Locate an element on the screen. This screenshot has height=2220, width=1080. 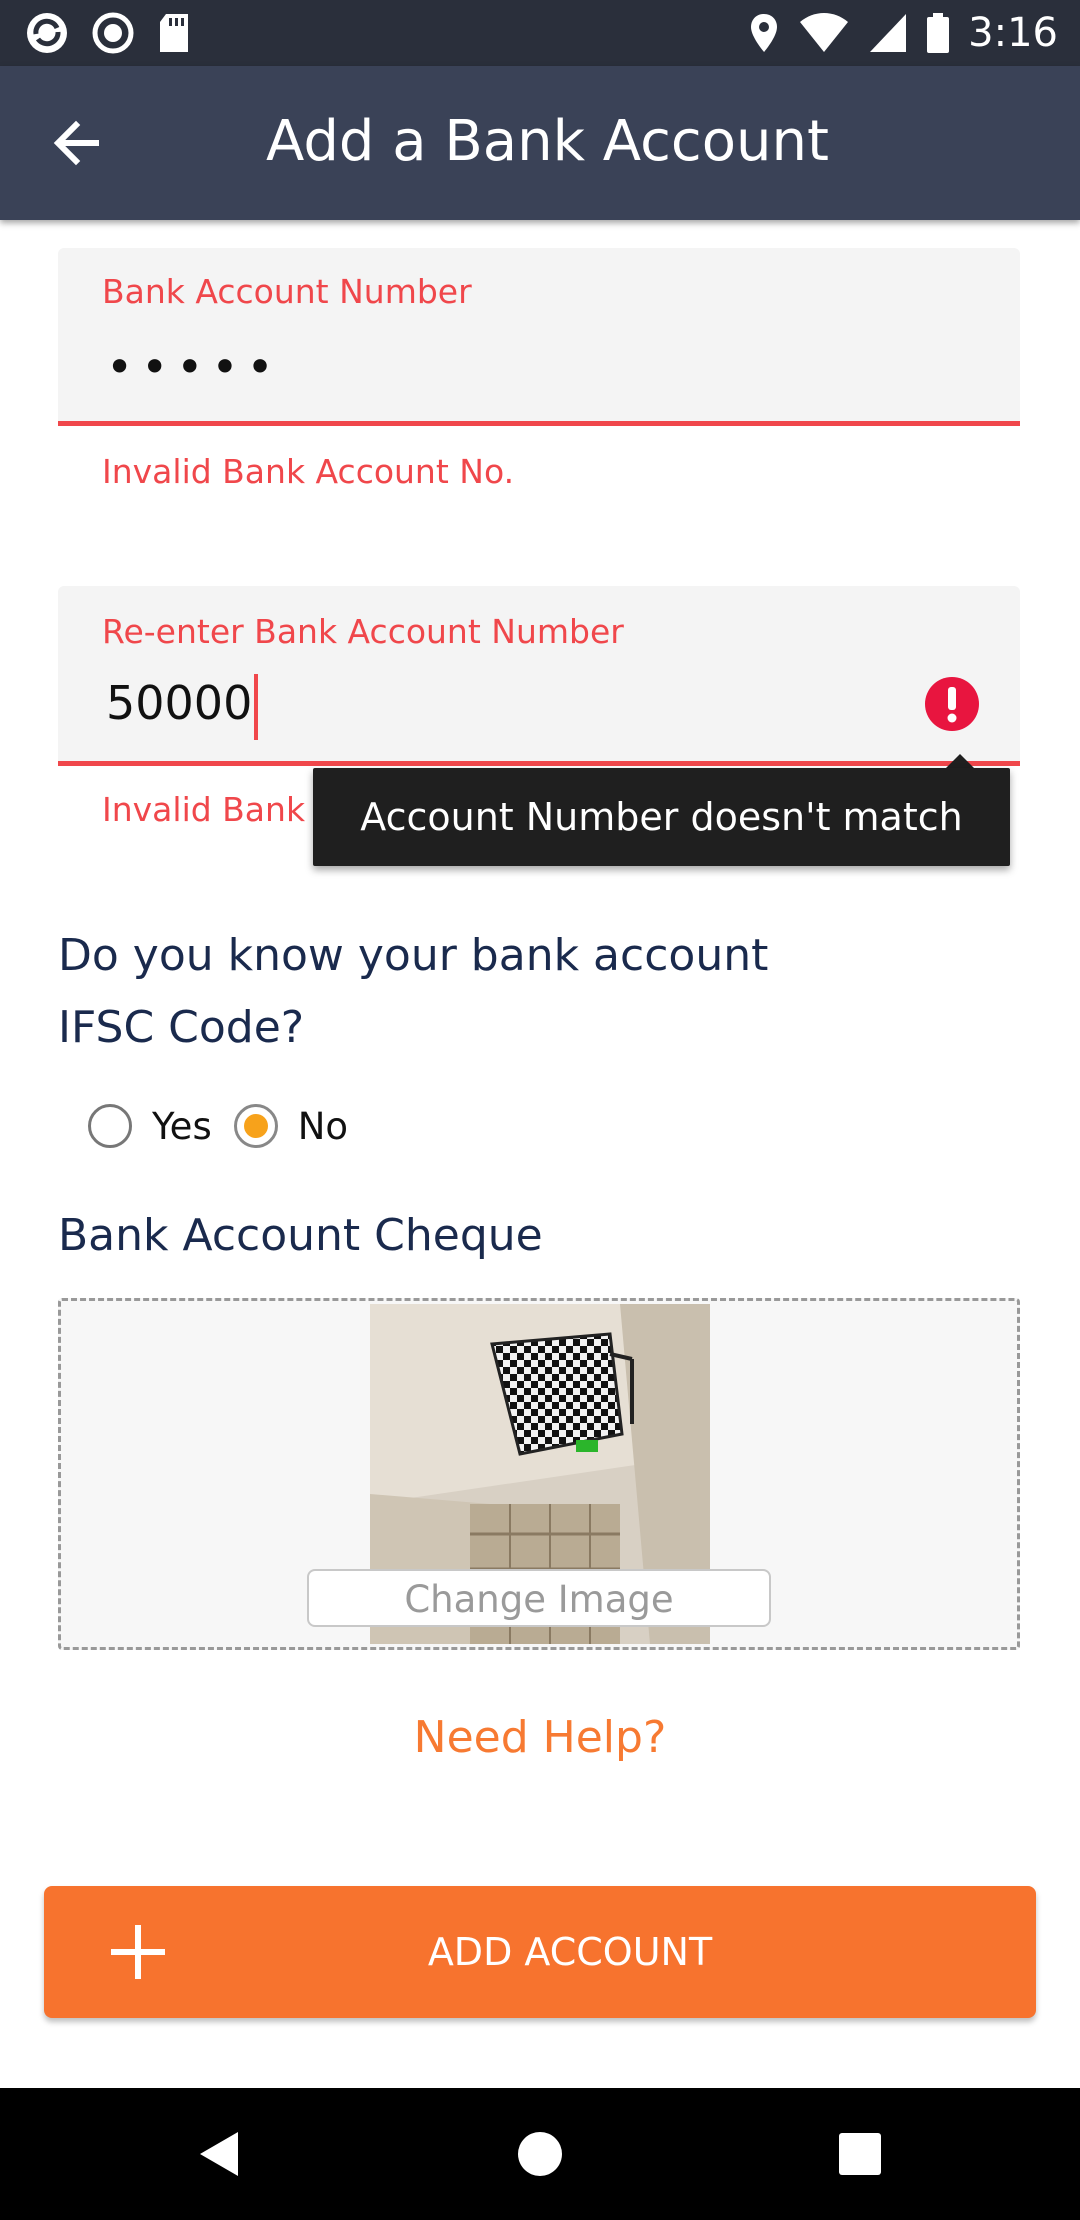
bank-account-number-error: Invalid Bank Account No. is located at coordinates (308, 471).